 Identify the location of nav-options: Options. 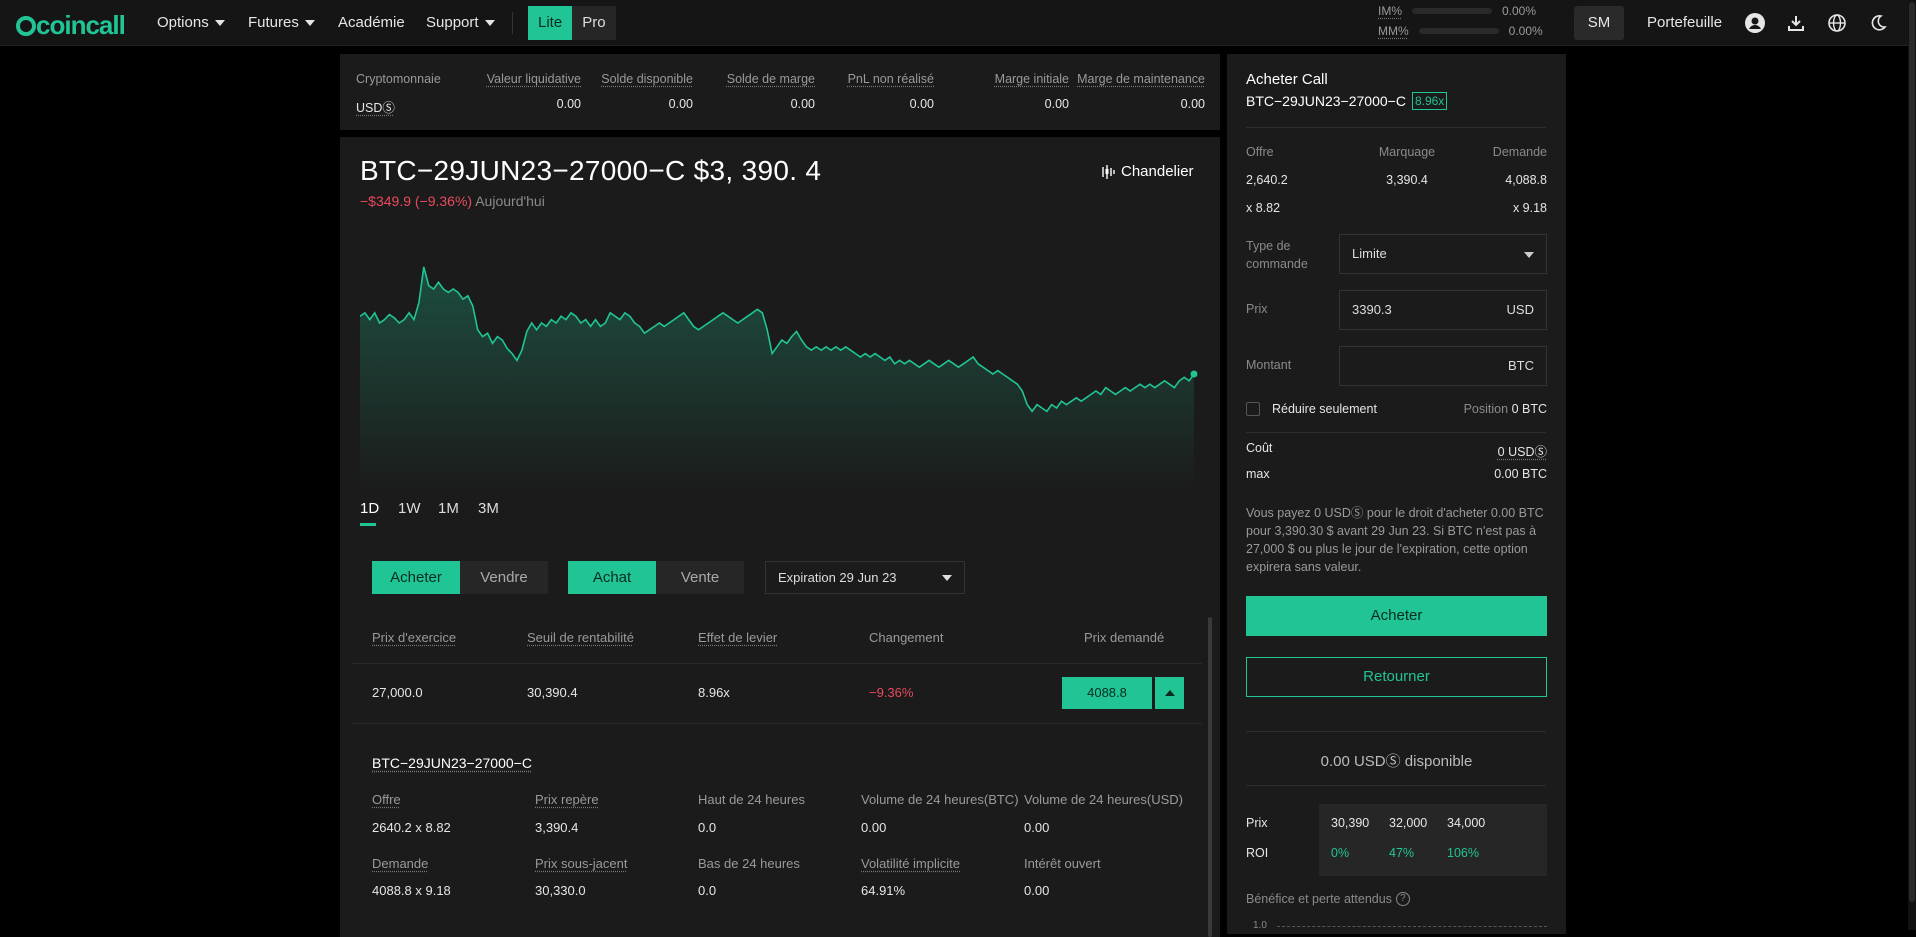
(191, 22).